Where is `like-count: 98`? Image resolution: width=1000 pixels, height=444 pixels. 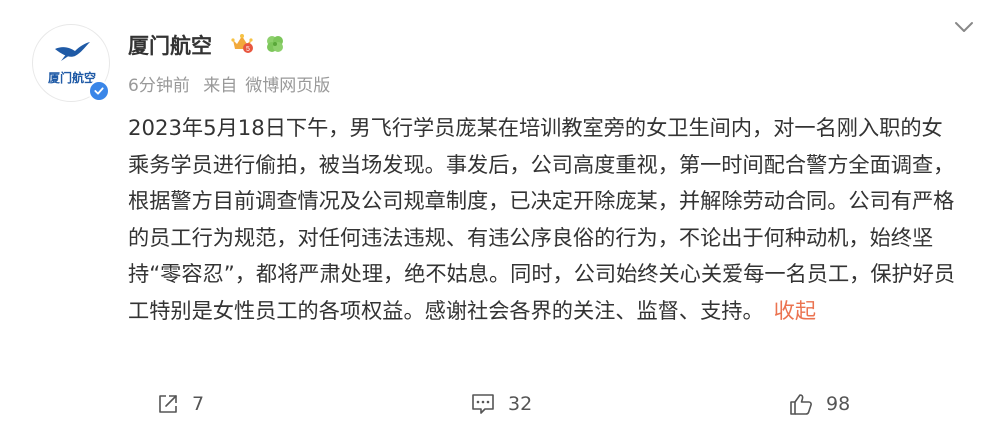
like-count: 98 is located at coordinates (838, 404).